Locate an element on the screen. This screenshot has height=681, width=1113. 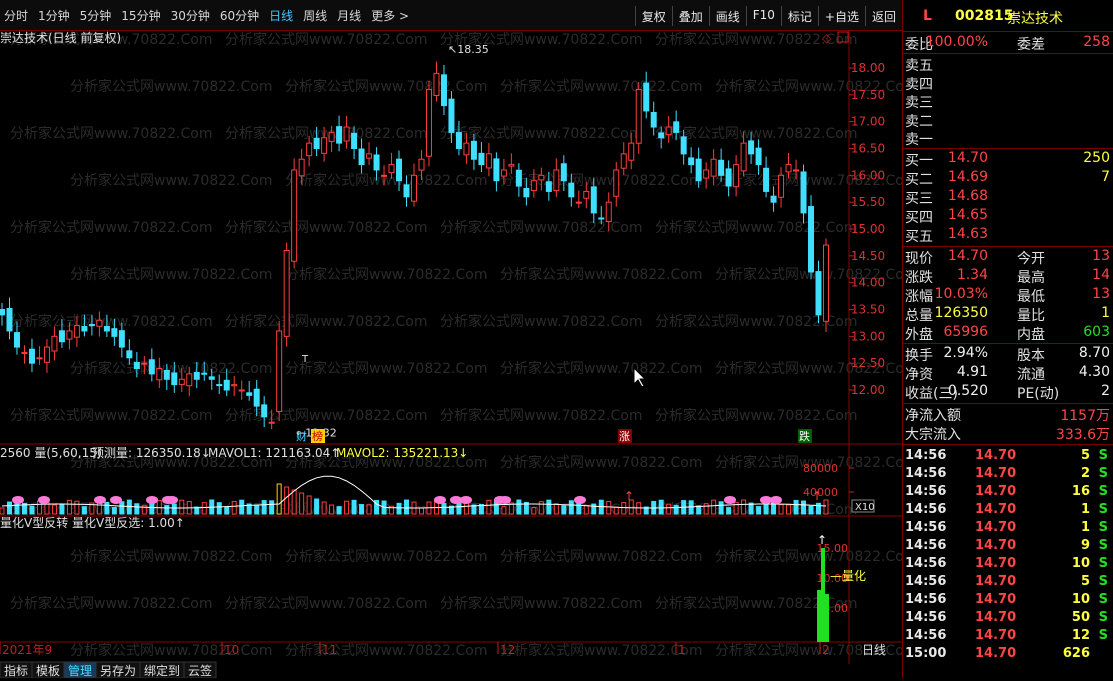
quote-value-2: 13 is located at coordinates (1101, 294).